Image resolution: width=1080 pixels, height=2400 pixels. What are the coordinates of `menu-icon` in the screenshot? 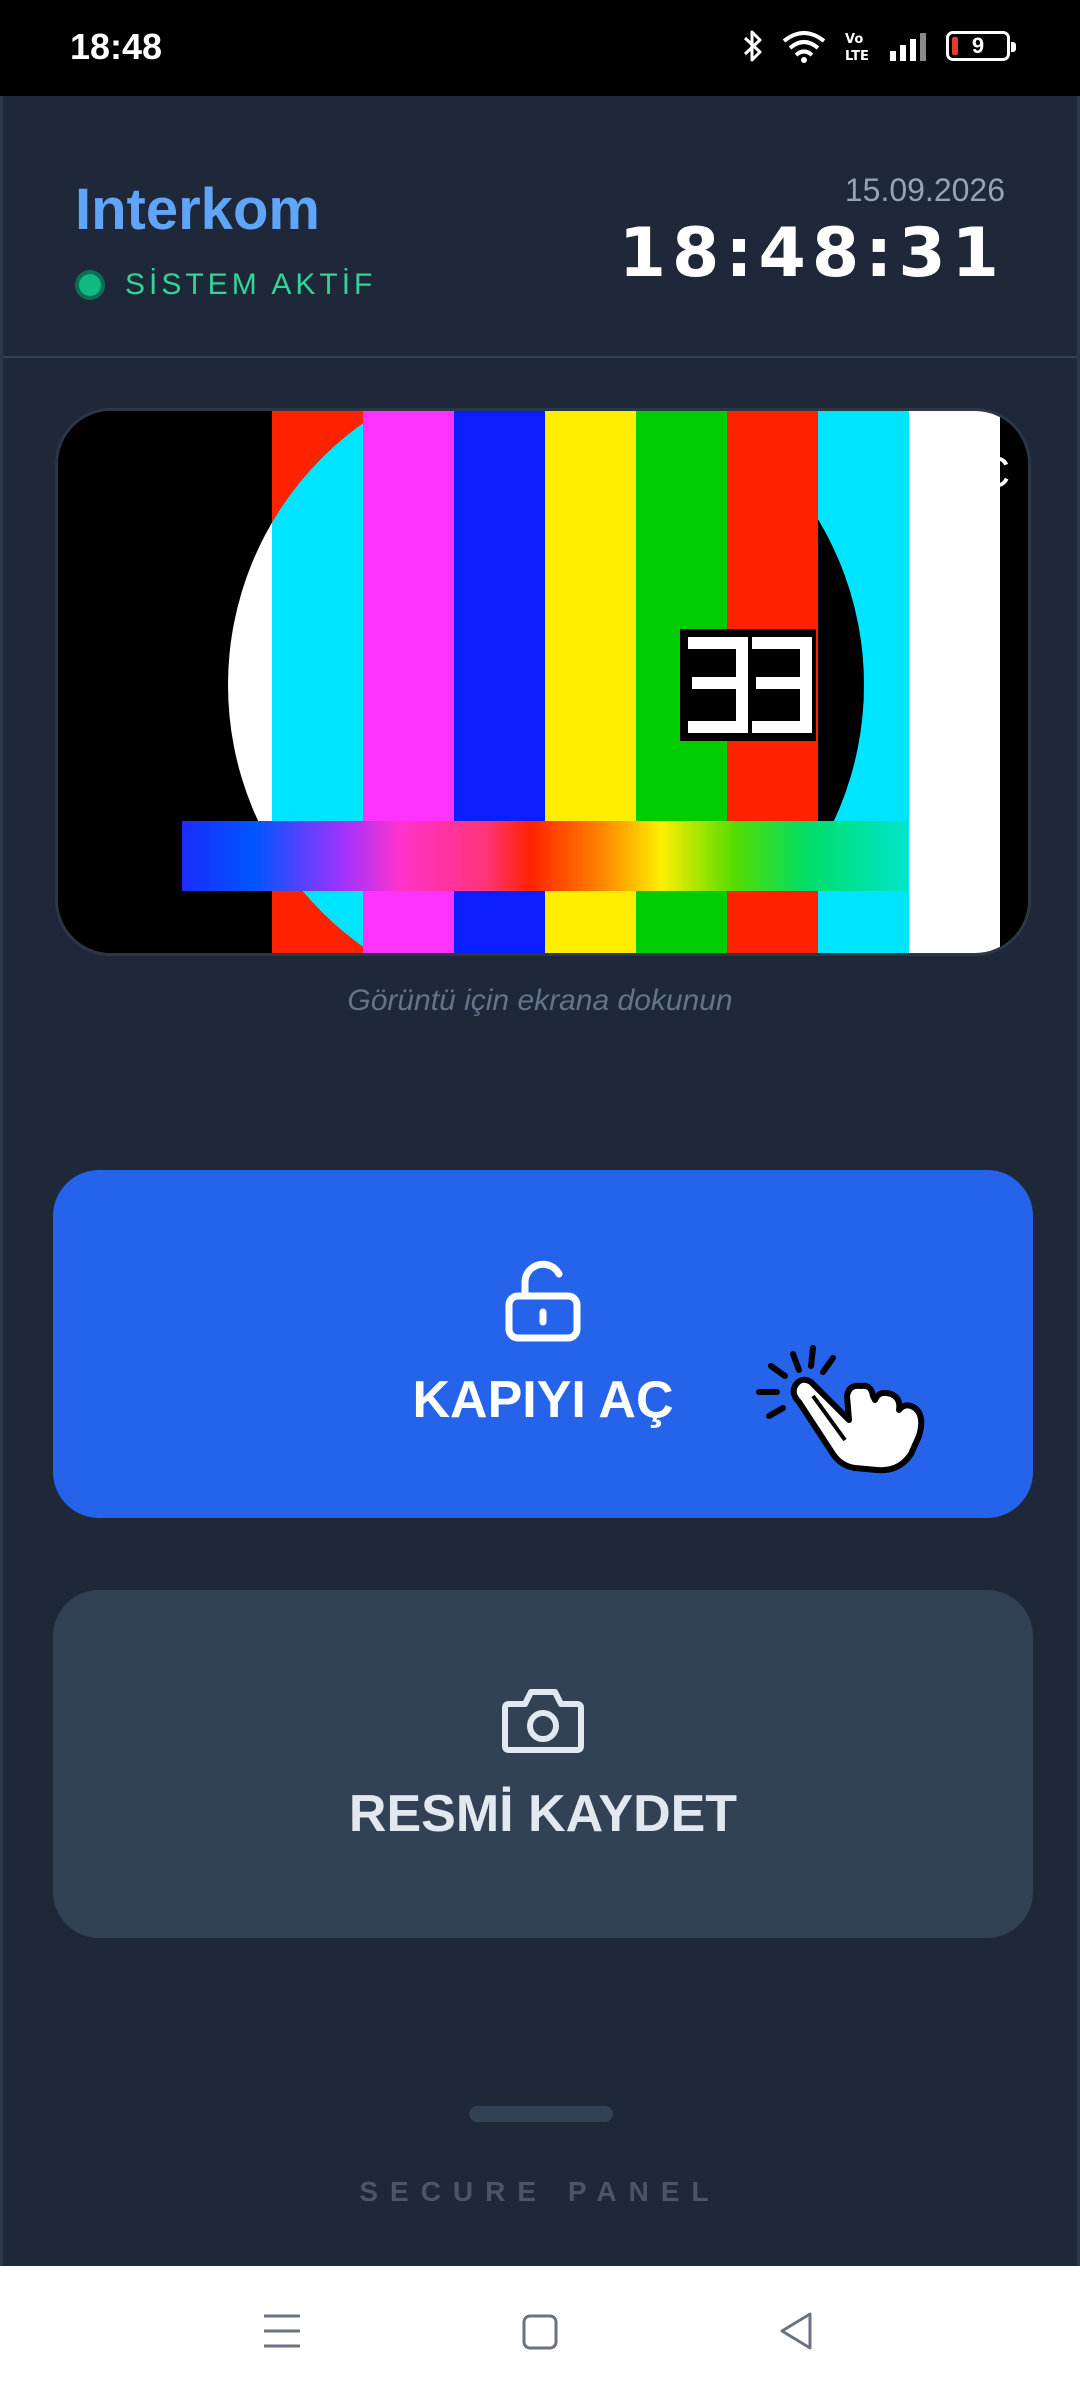 It's located at (282, 2331).